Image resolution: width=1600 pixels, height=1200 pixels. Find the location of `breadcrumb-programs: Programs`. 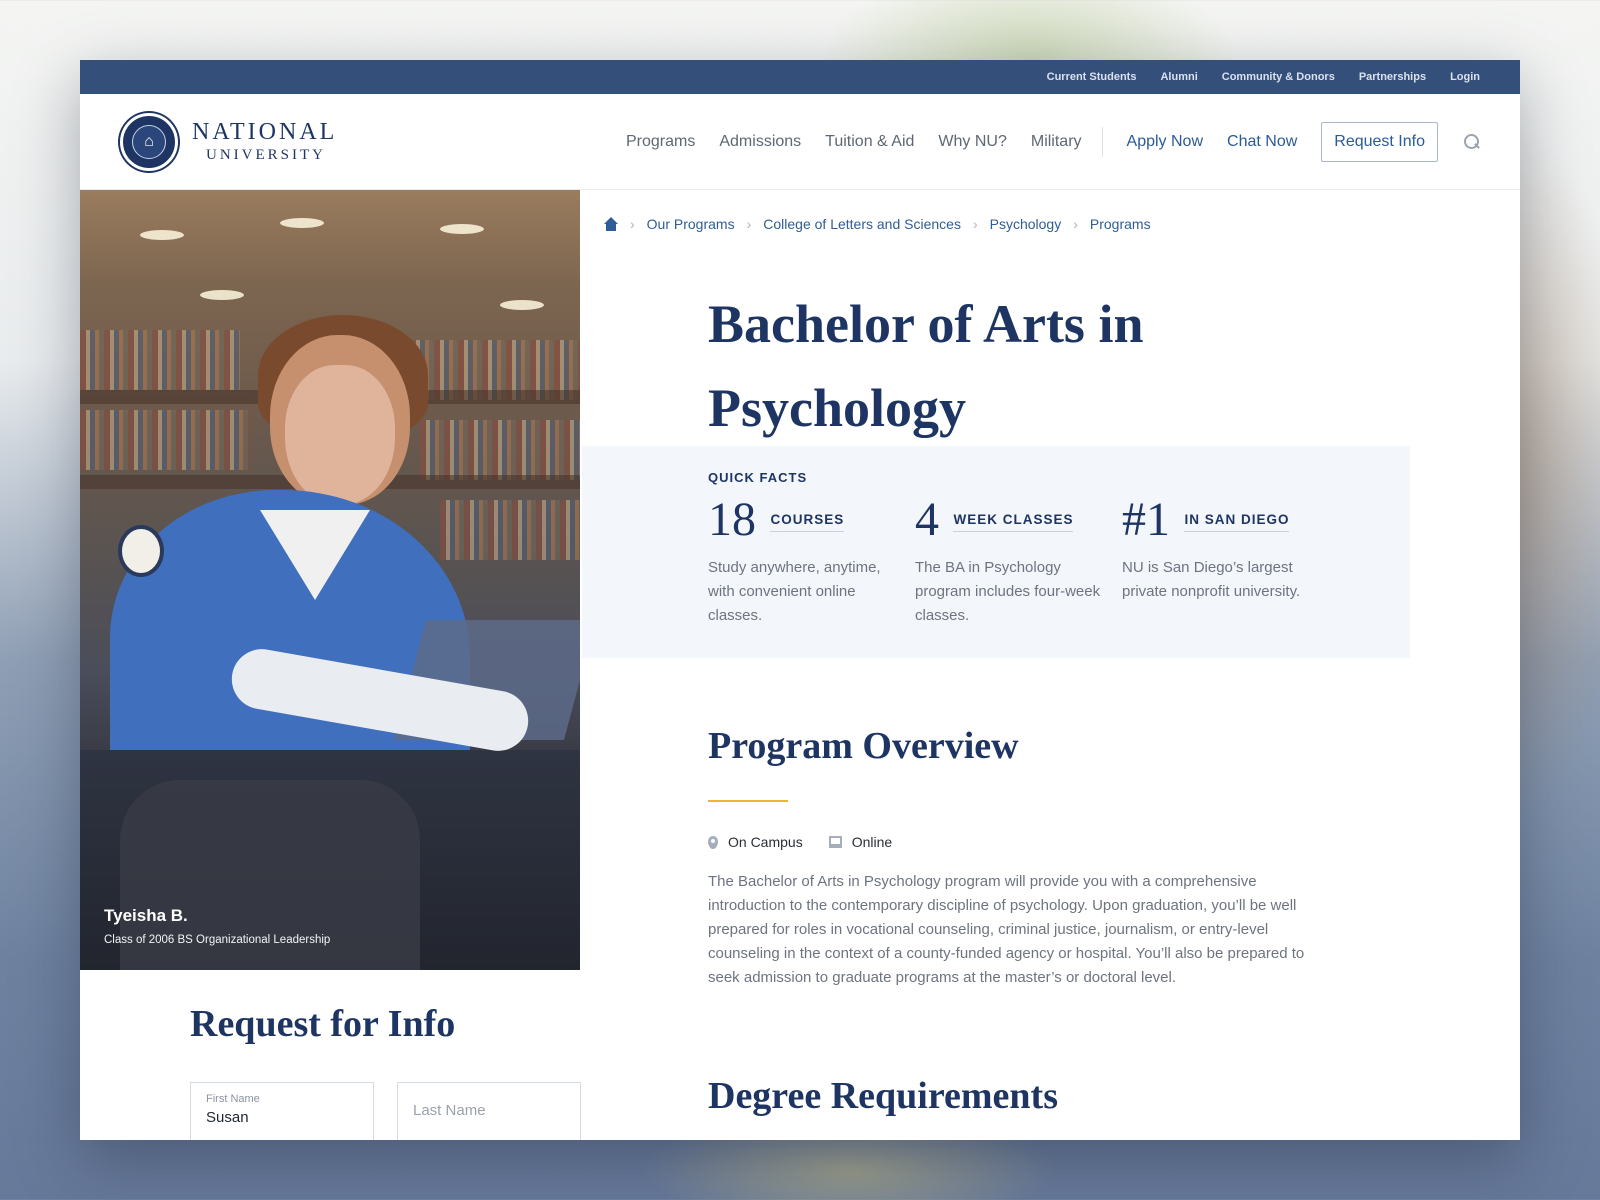

breadcrumb-programs: Programs is located at coordinates (1120, 224).